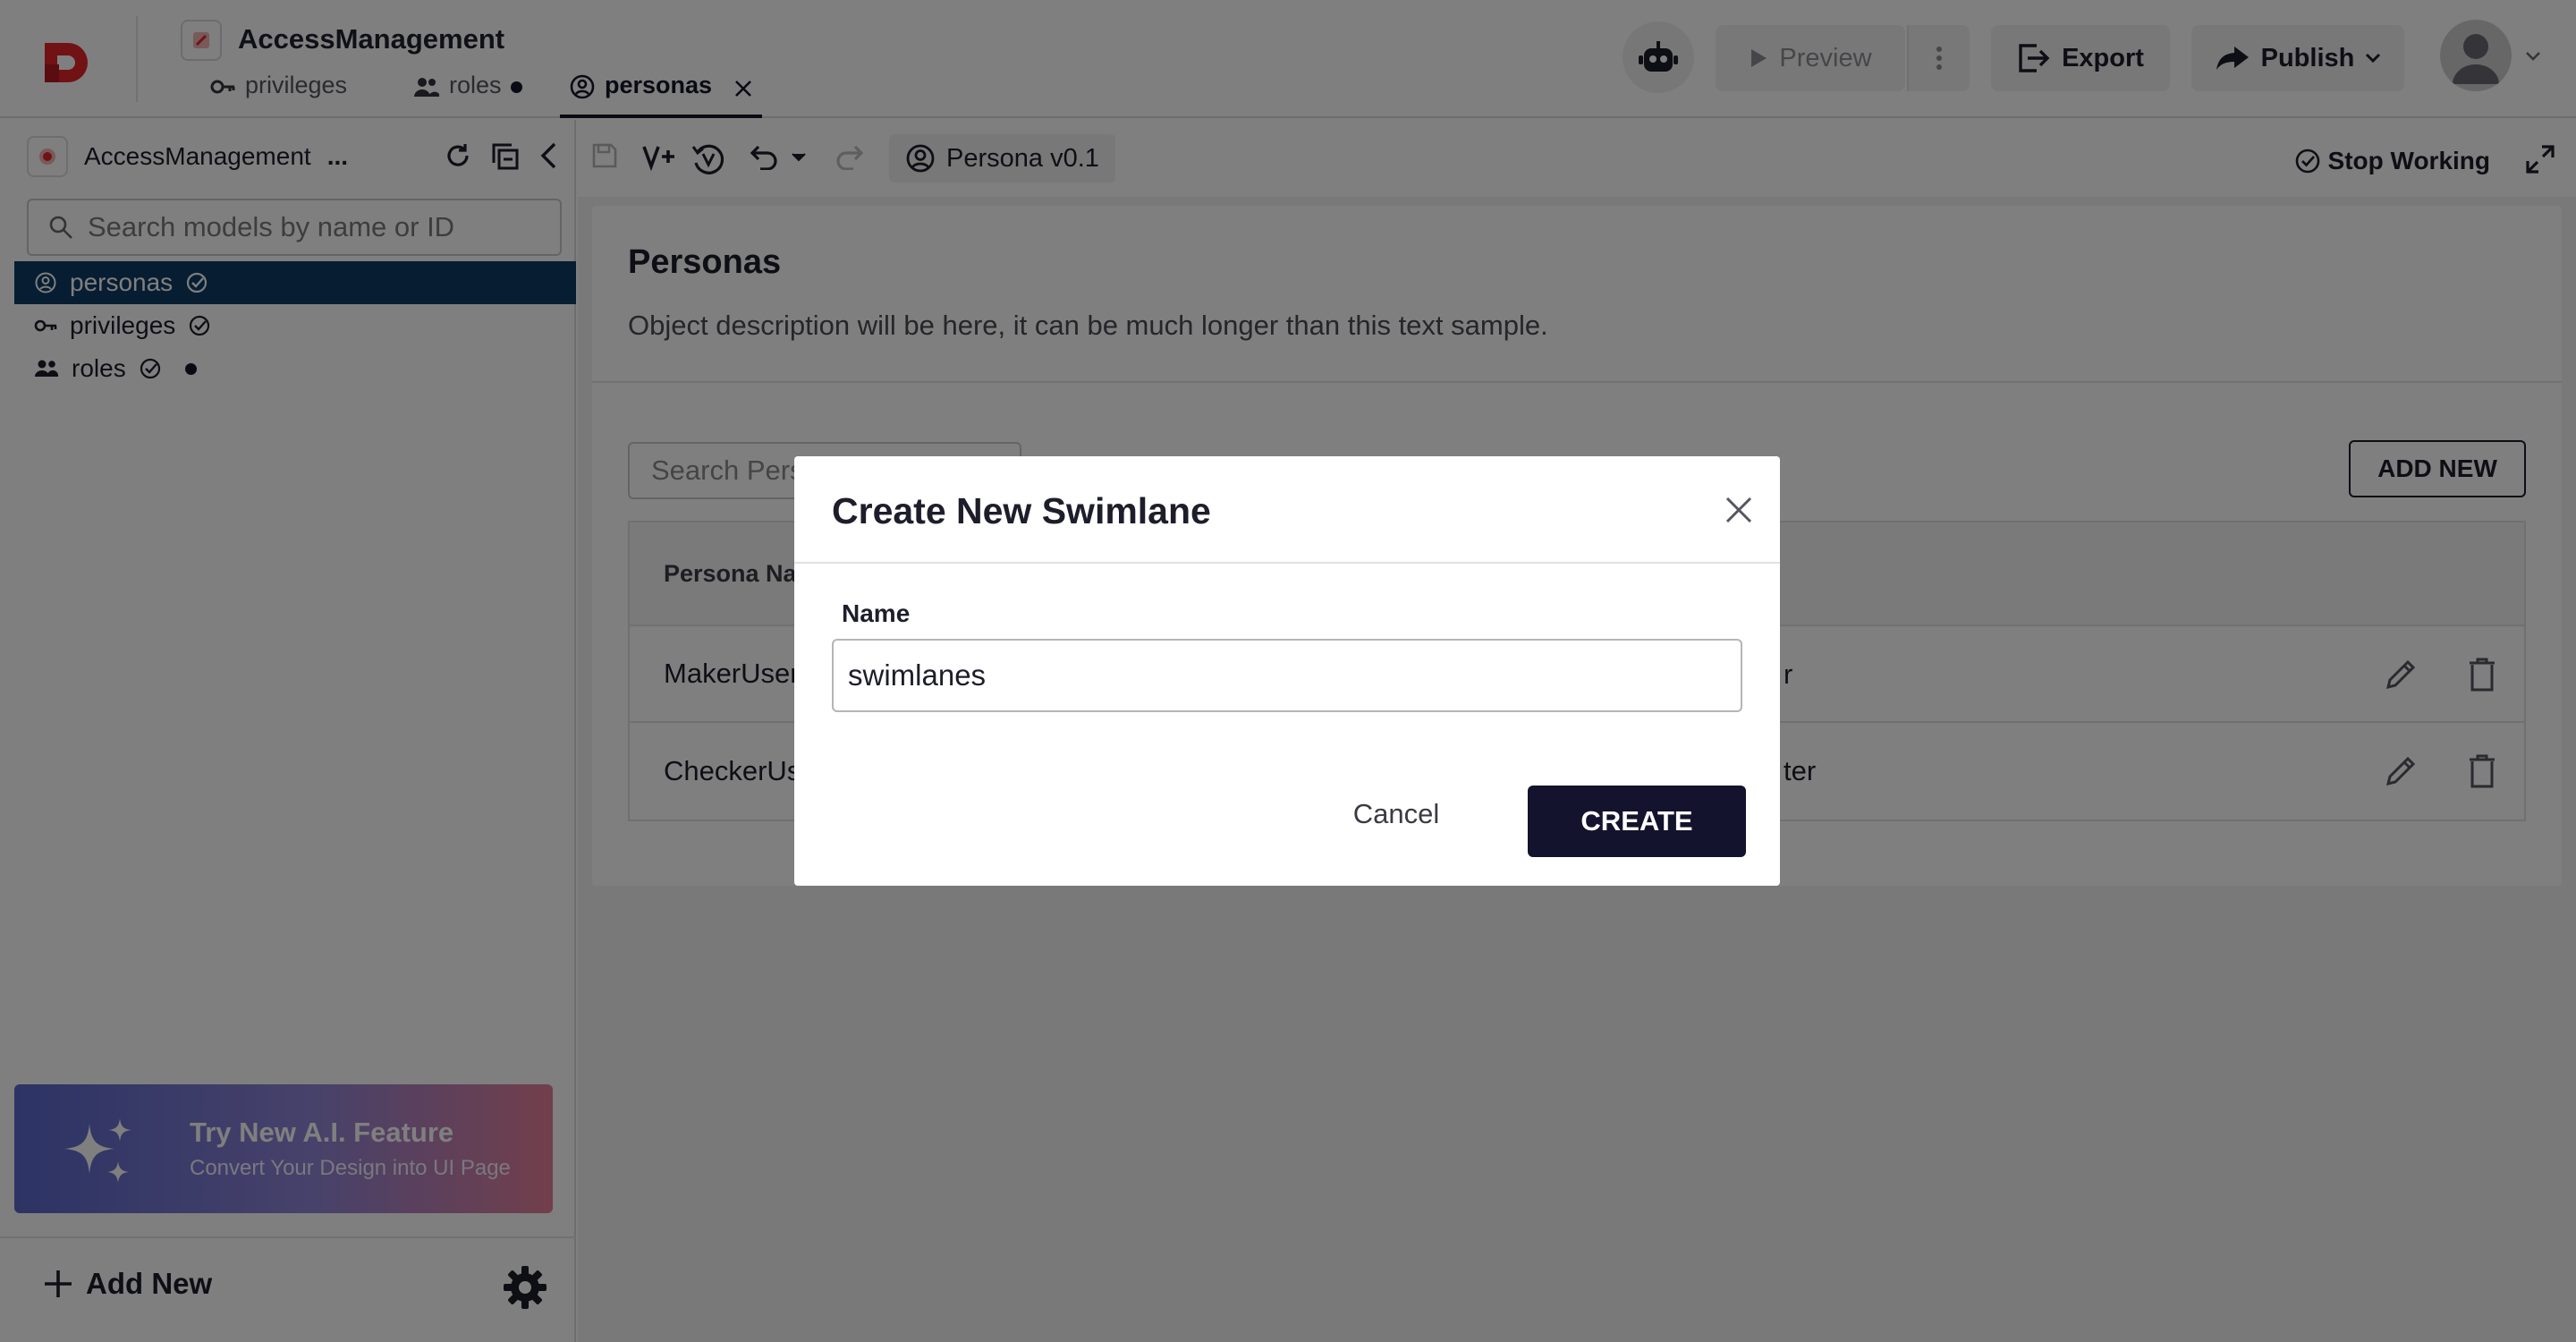  What do you see at coordinates (1287, 563) in the screenshot?
I see `dialog-divider` at bounding box center [1287, 563].